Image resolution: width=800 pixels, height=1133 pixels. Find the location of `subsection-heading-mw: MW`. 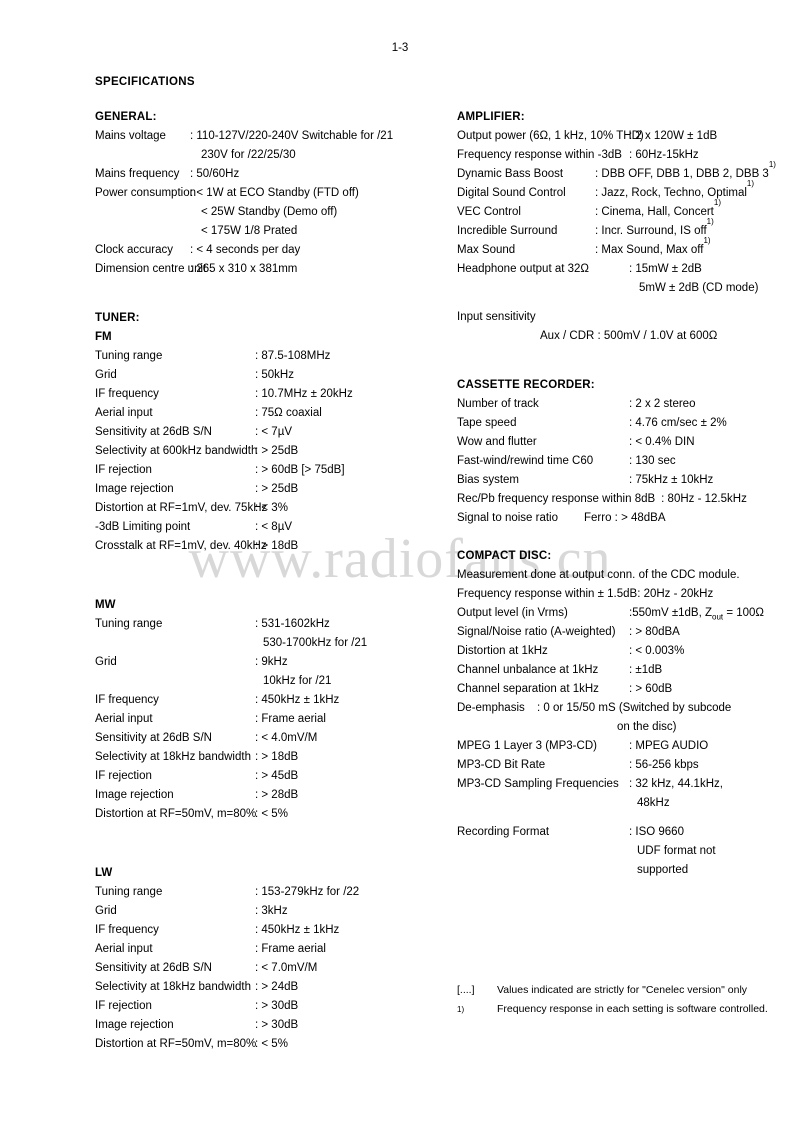

subsection-heading-mw: MW is located at coordinates (105, 605).